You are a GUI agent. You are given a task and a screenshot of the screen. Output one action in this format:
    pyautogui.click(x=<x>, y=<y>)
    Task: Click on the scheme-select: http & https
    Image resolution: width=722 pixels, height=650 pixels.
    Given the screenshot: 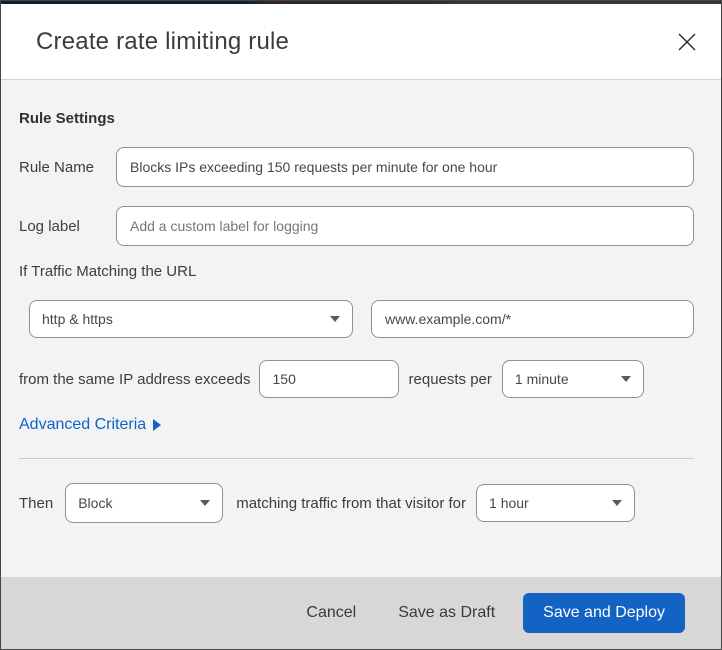 What is the action you would take?
    pyautogui.click(x=191, y=319)
    